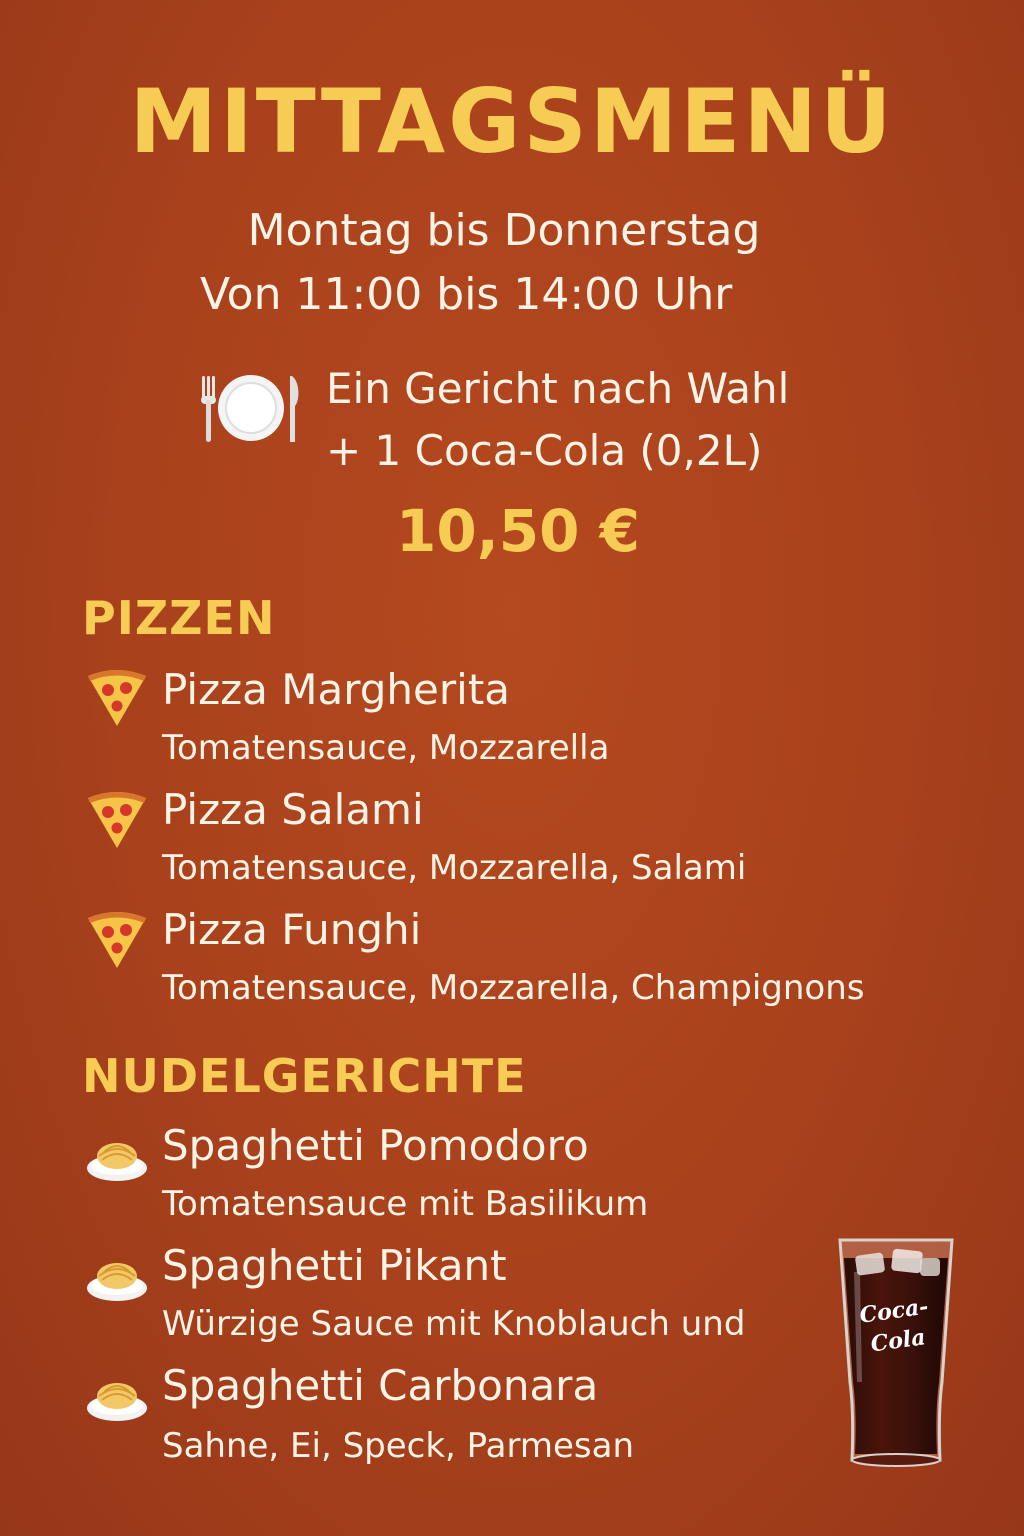  What do you see at coordinates (518, 531) in the screenshot?
I see `offer-price: 10,50 €` at bounding box center [518, 531].